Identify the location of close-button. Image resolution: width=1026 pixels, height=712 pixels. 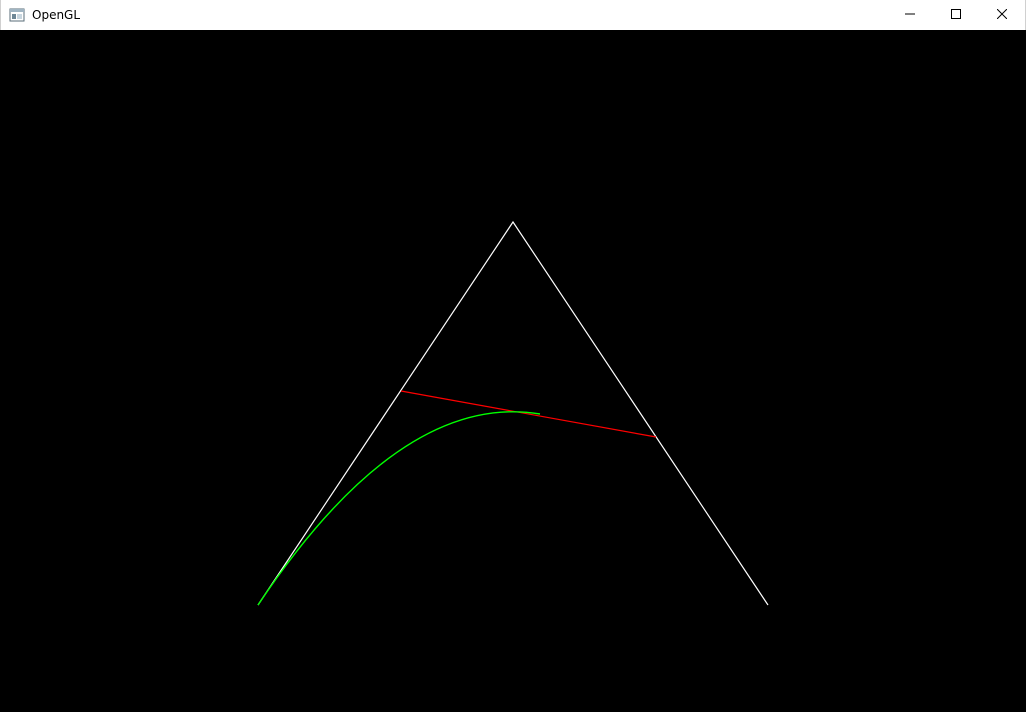
(1002, 15).